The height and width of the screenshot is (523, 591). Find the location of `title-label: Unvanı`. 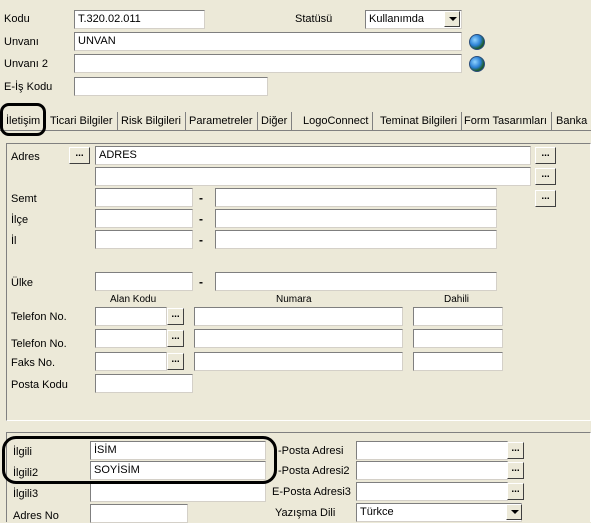

title-label: Unvanı is located at coordinates (21, 42).